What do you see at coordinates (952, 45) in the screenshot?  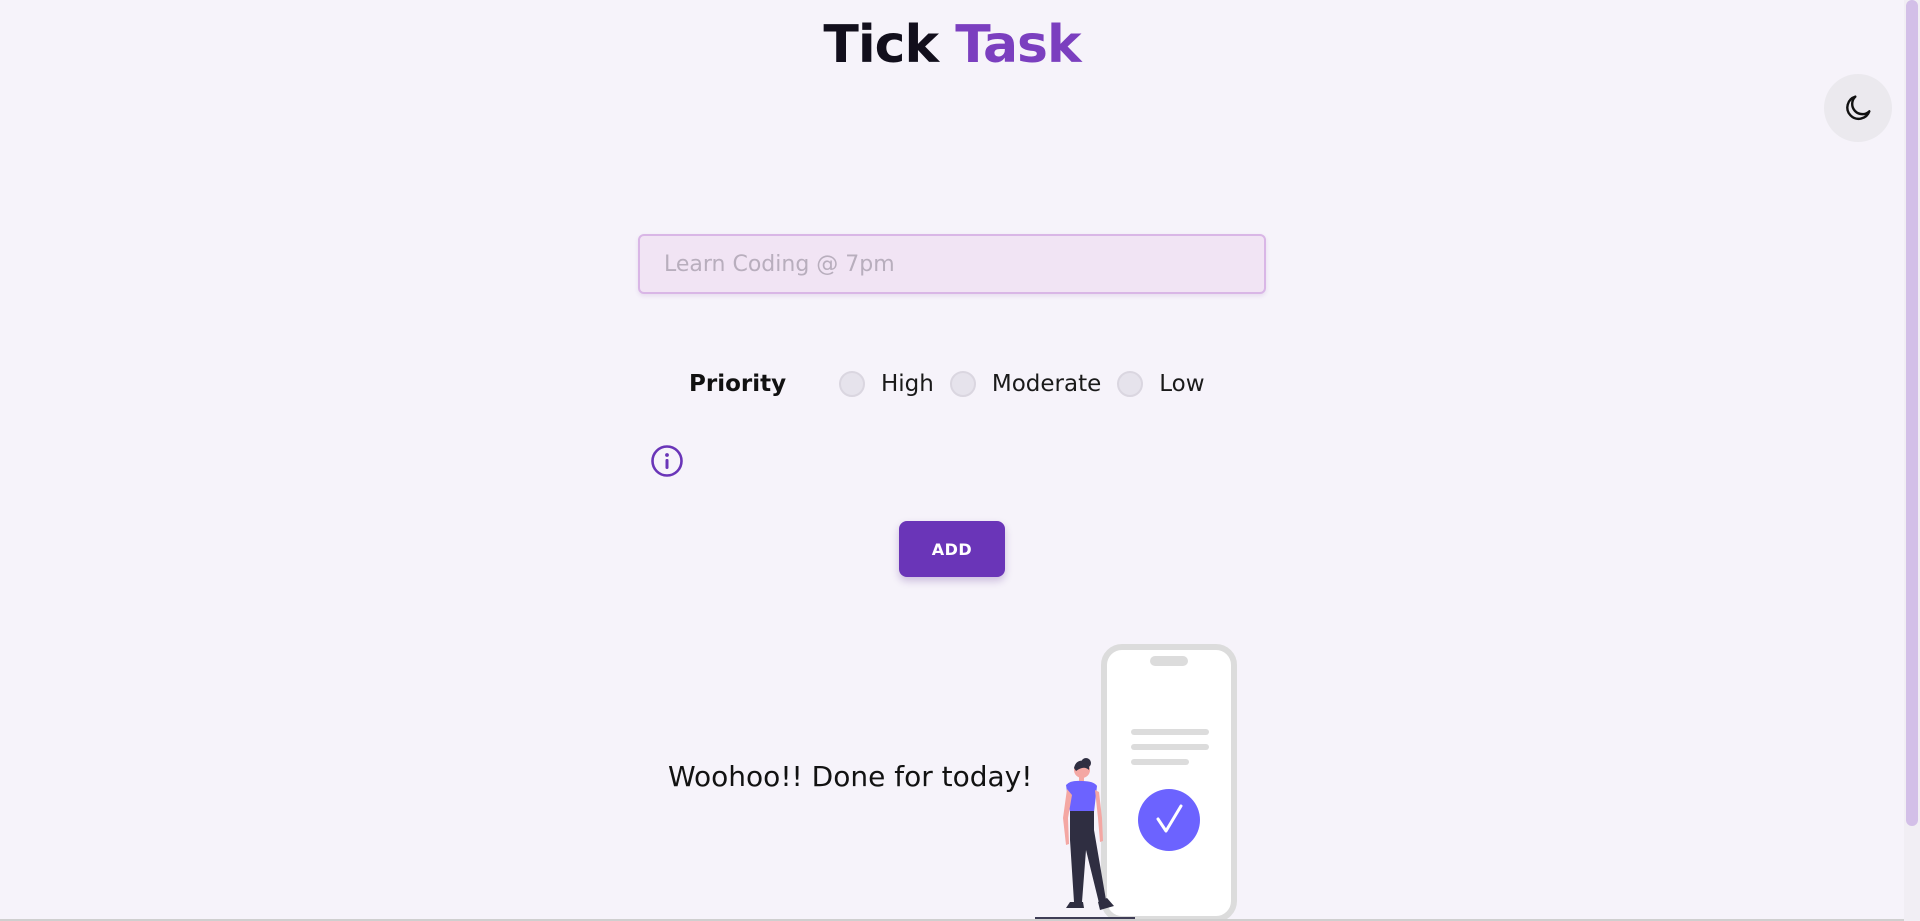 I see `app-title: Tick Task` at bounding box center [952, 45].